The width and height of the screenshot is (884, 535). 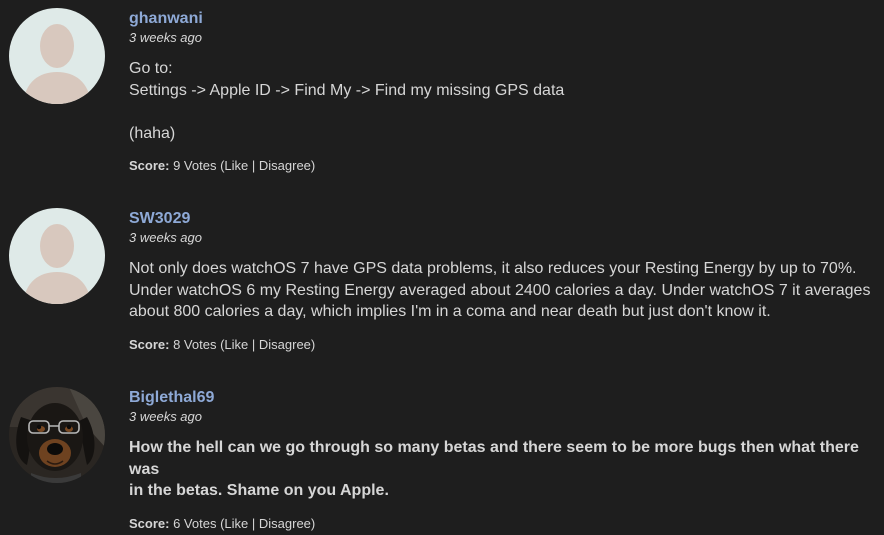 I want to click on comment-username: SW3029, so click(x=503, y=219).